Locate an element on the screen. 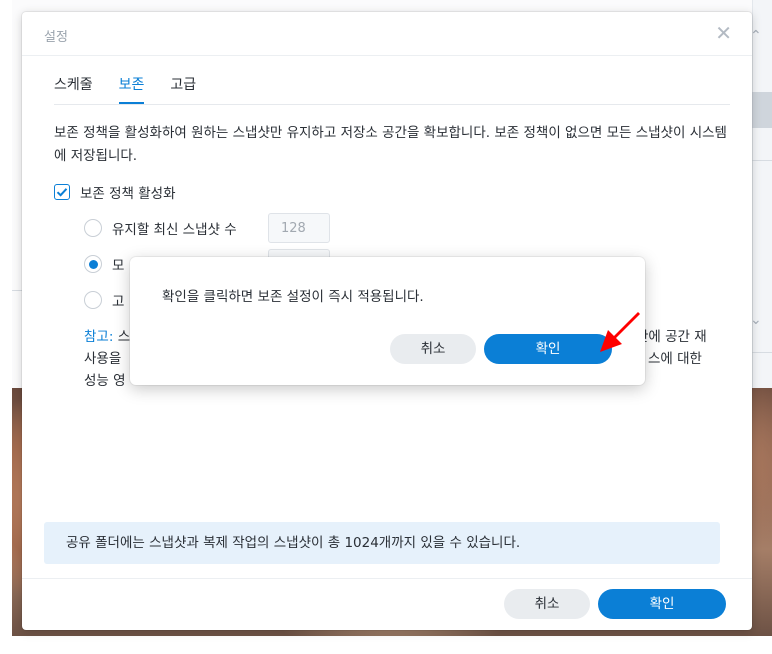  dialog-title: 설정 is located at coordinates (56, 37).